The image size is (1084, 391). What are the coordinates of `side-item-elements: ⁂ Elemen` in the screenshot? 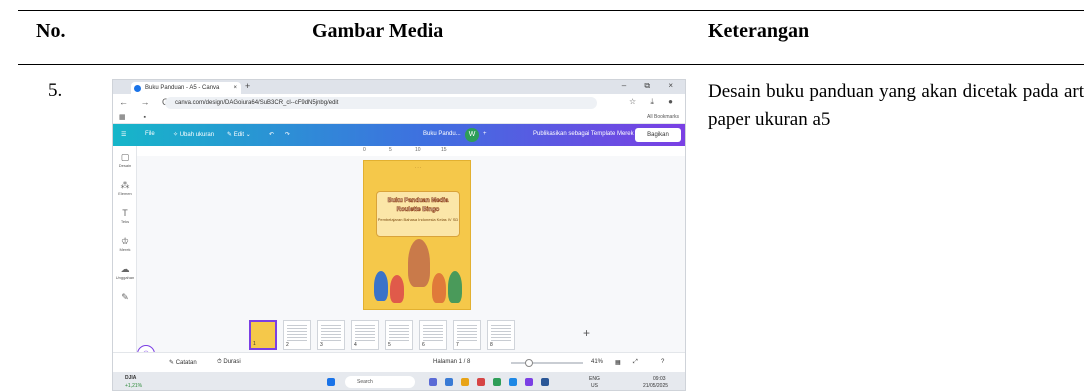 It's located at (125, 188).